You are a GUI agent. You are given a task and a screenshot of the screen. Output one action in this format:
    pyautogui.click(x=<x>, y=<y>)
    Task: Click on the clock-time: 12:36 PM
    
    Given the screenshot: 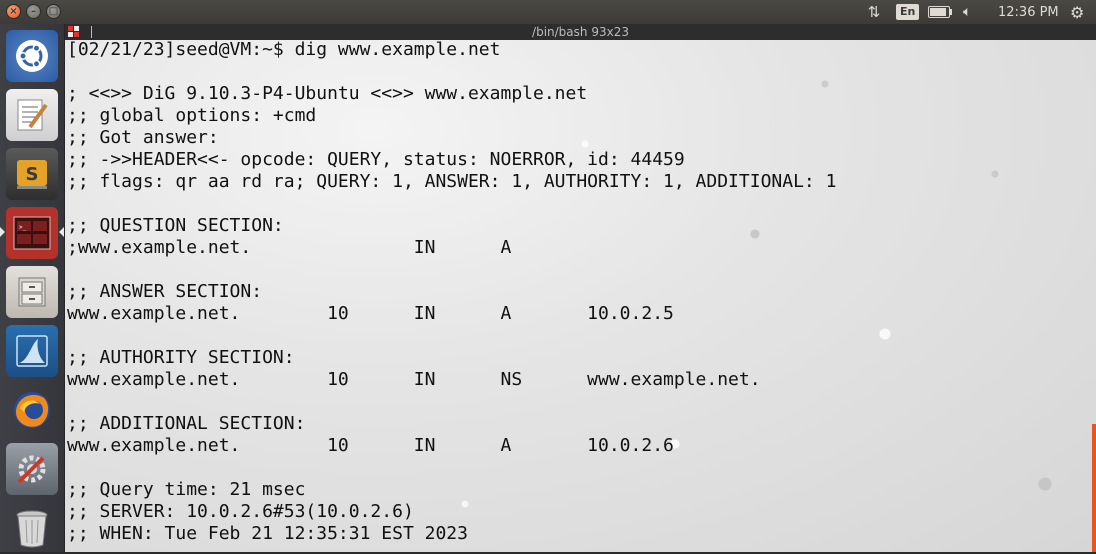 What is the action you would take?
    pyautogui.click(x=1028, y=12)
    